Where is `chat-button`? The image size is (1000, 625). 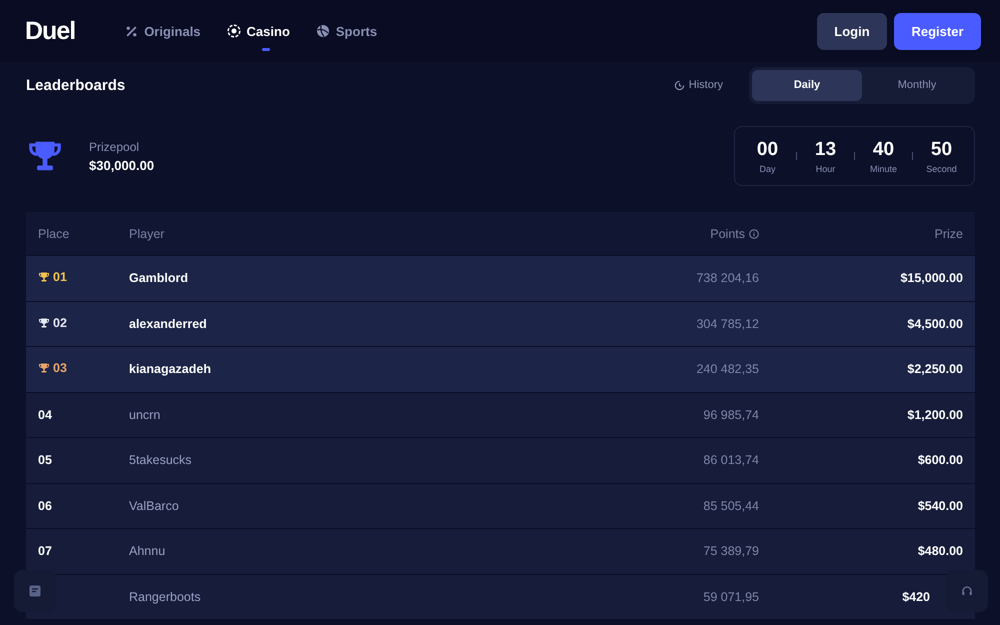 chat-button is located at coordinates (35, 591).